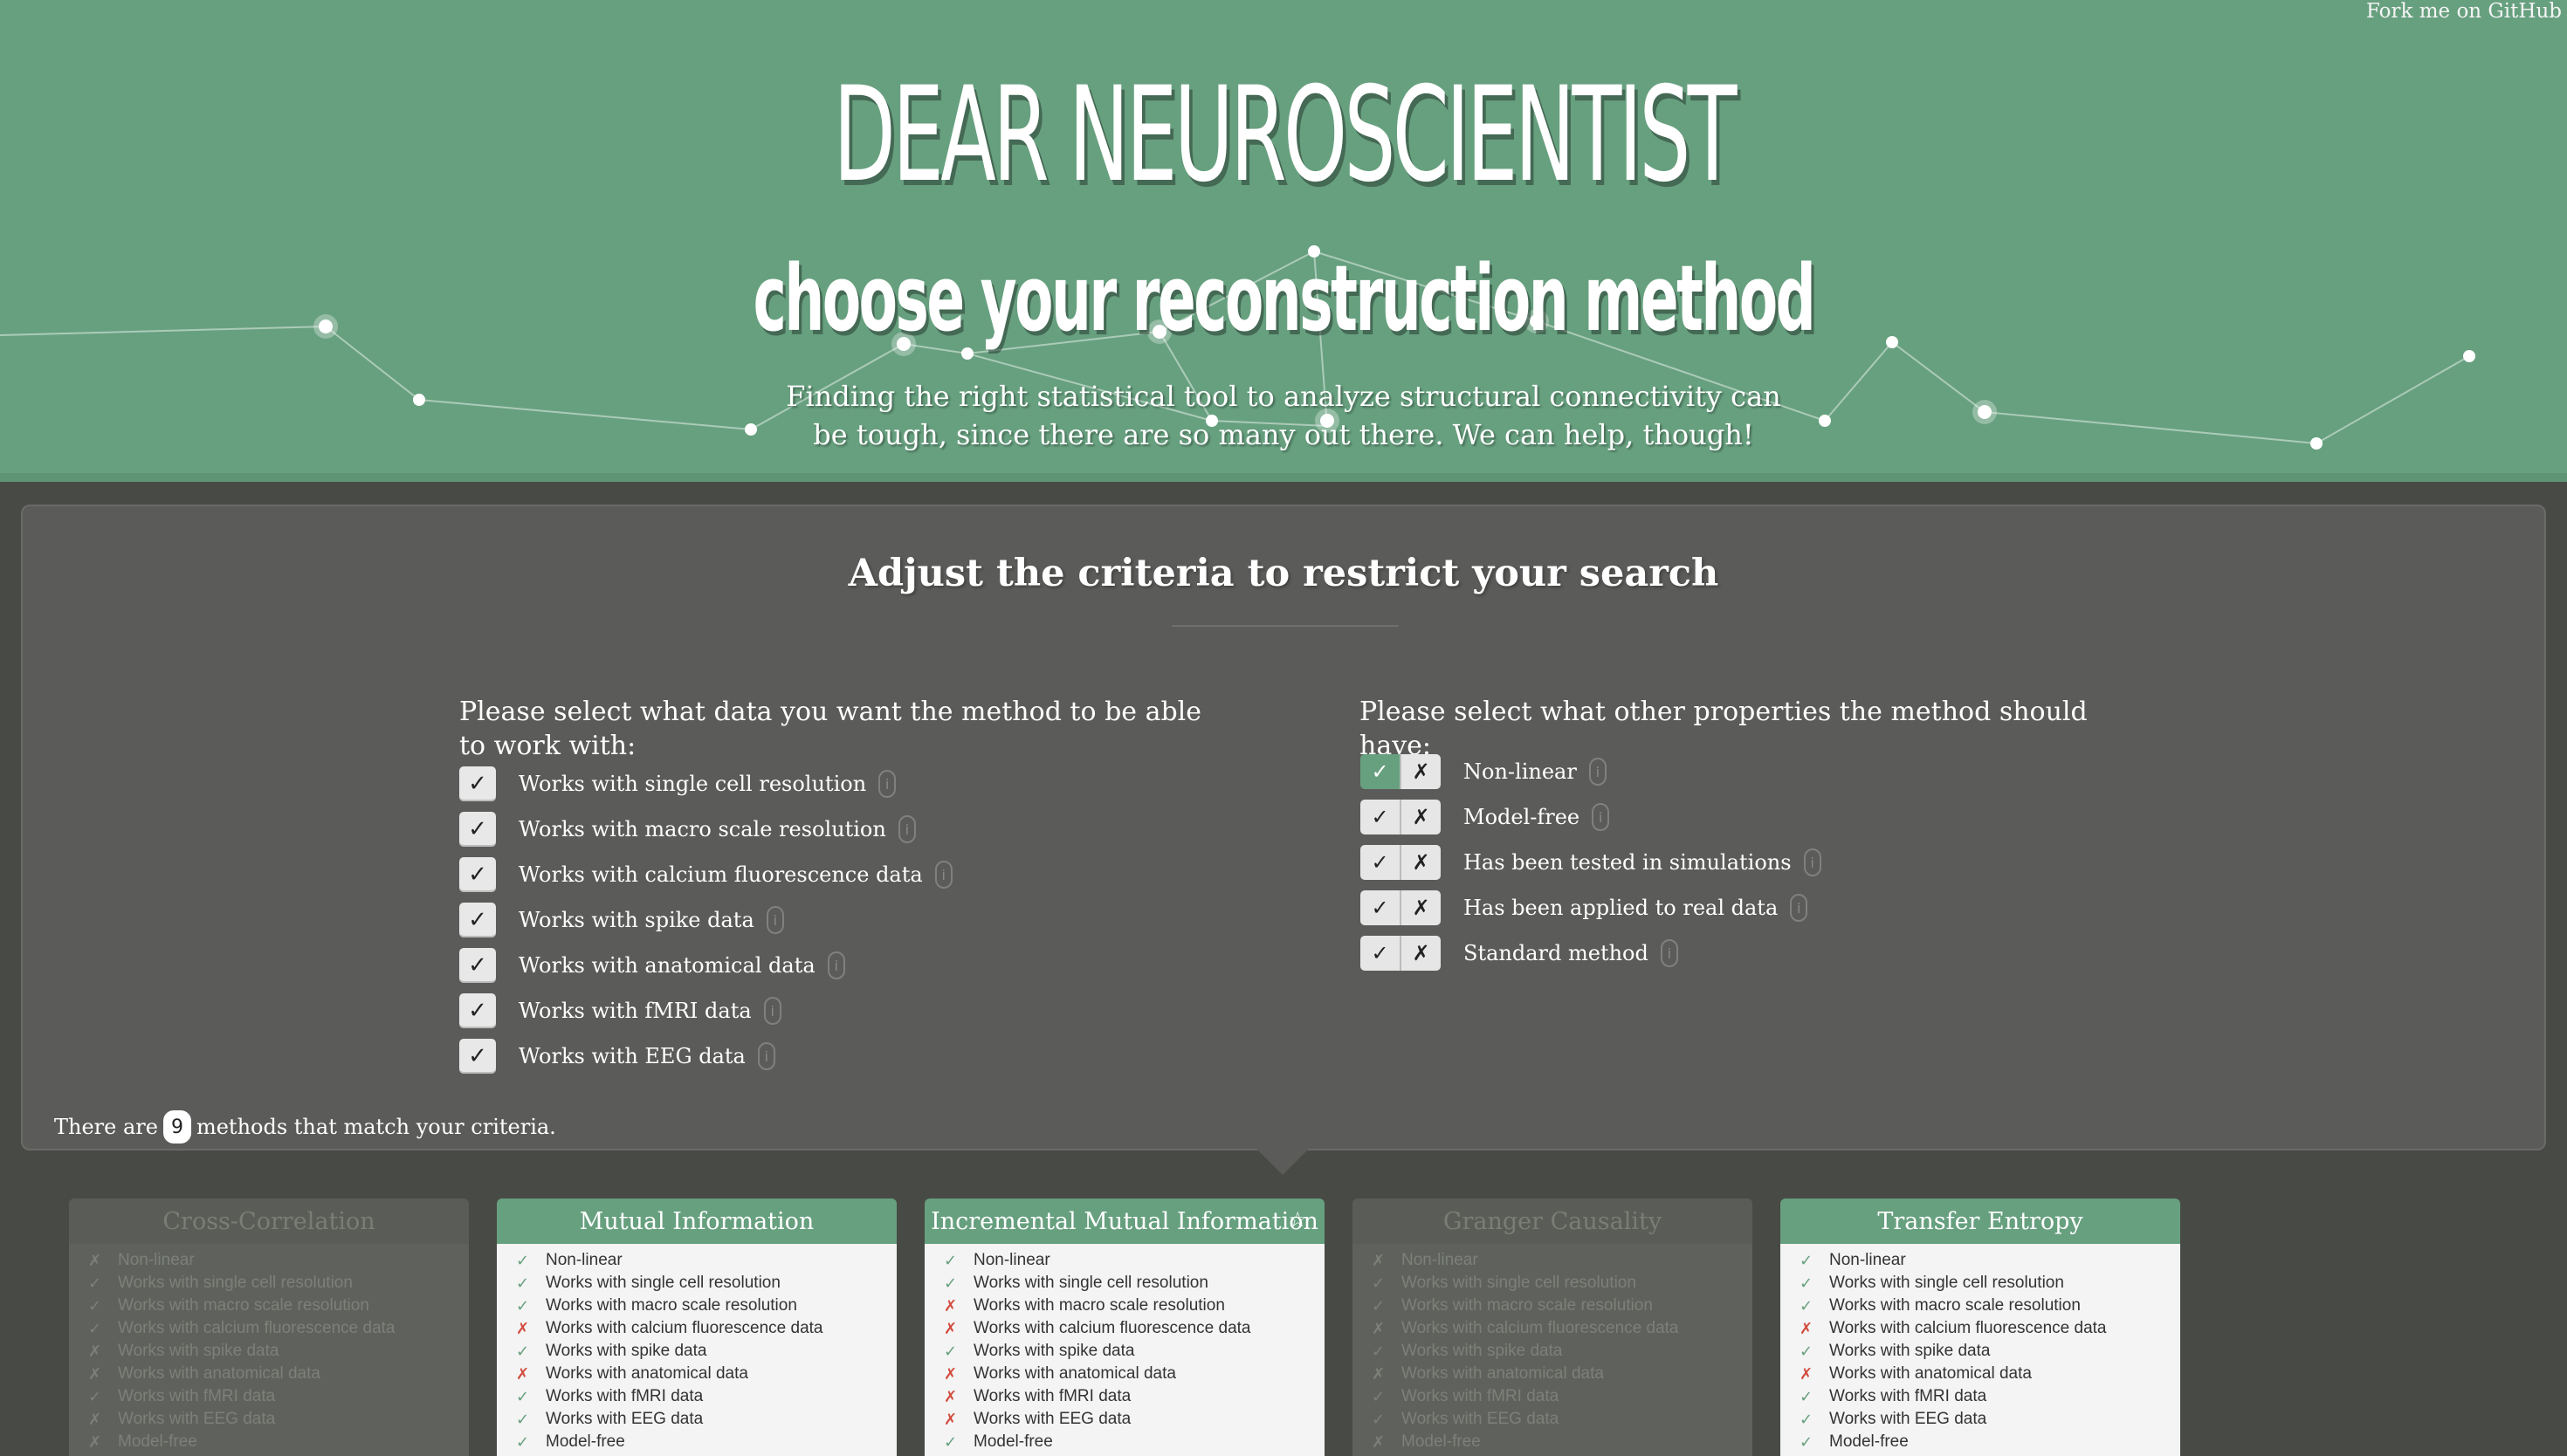  What do you see at coordinates (1930, 1373) in the screenshot?
I see `method-property-label: Works with anatomical data` at bounding box center [1930, 1373].